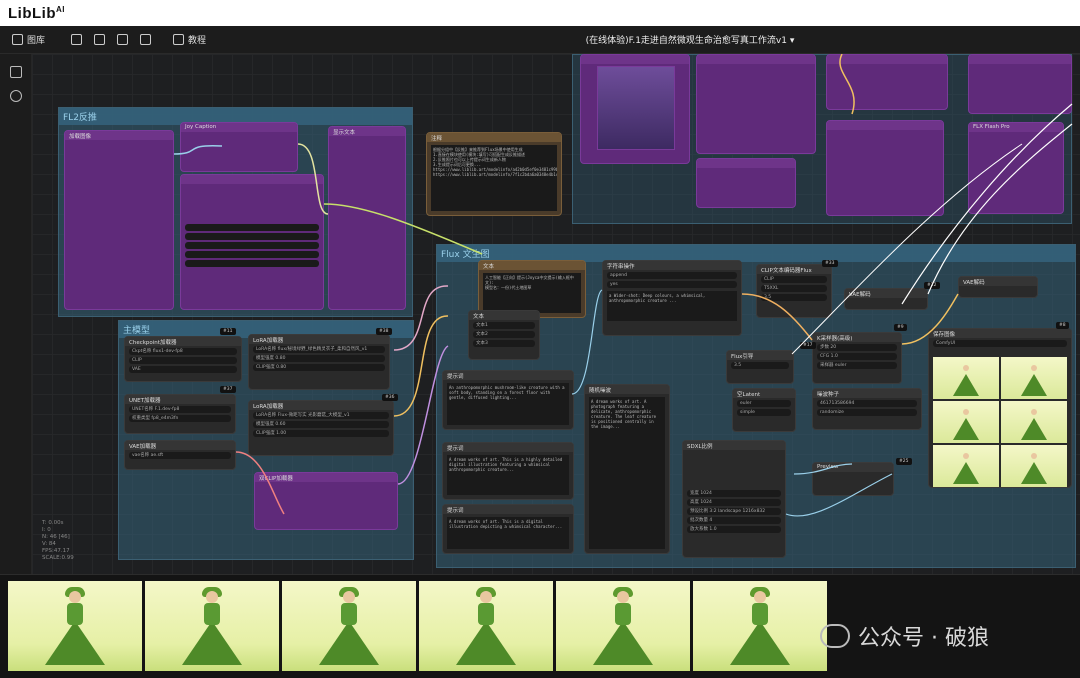 The image size is (1080, 678). What do you see at coordinates (672, 275) in the screenshot?
I see `append-field: append` at bounding box center [672, 275].